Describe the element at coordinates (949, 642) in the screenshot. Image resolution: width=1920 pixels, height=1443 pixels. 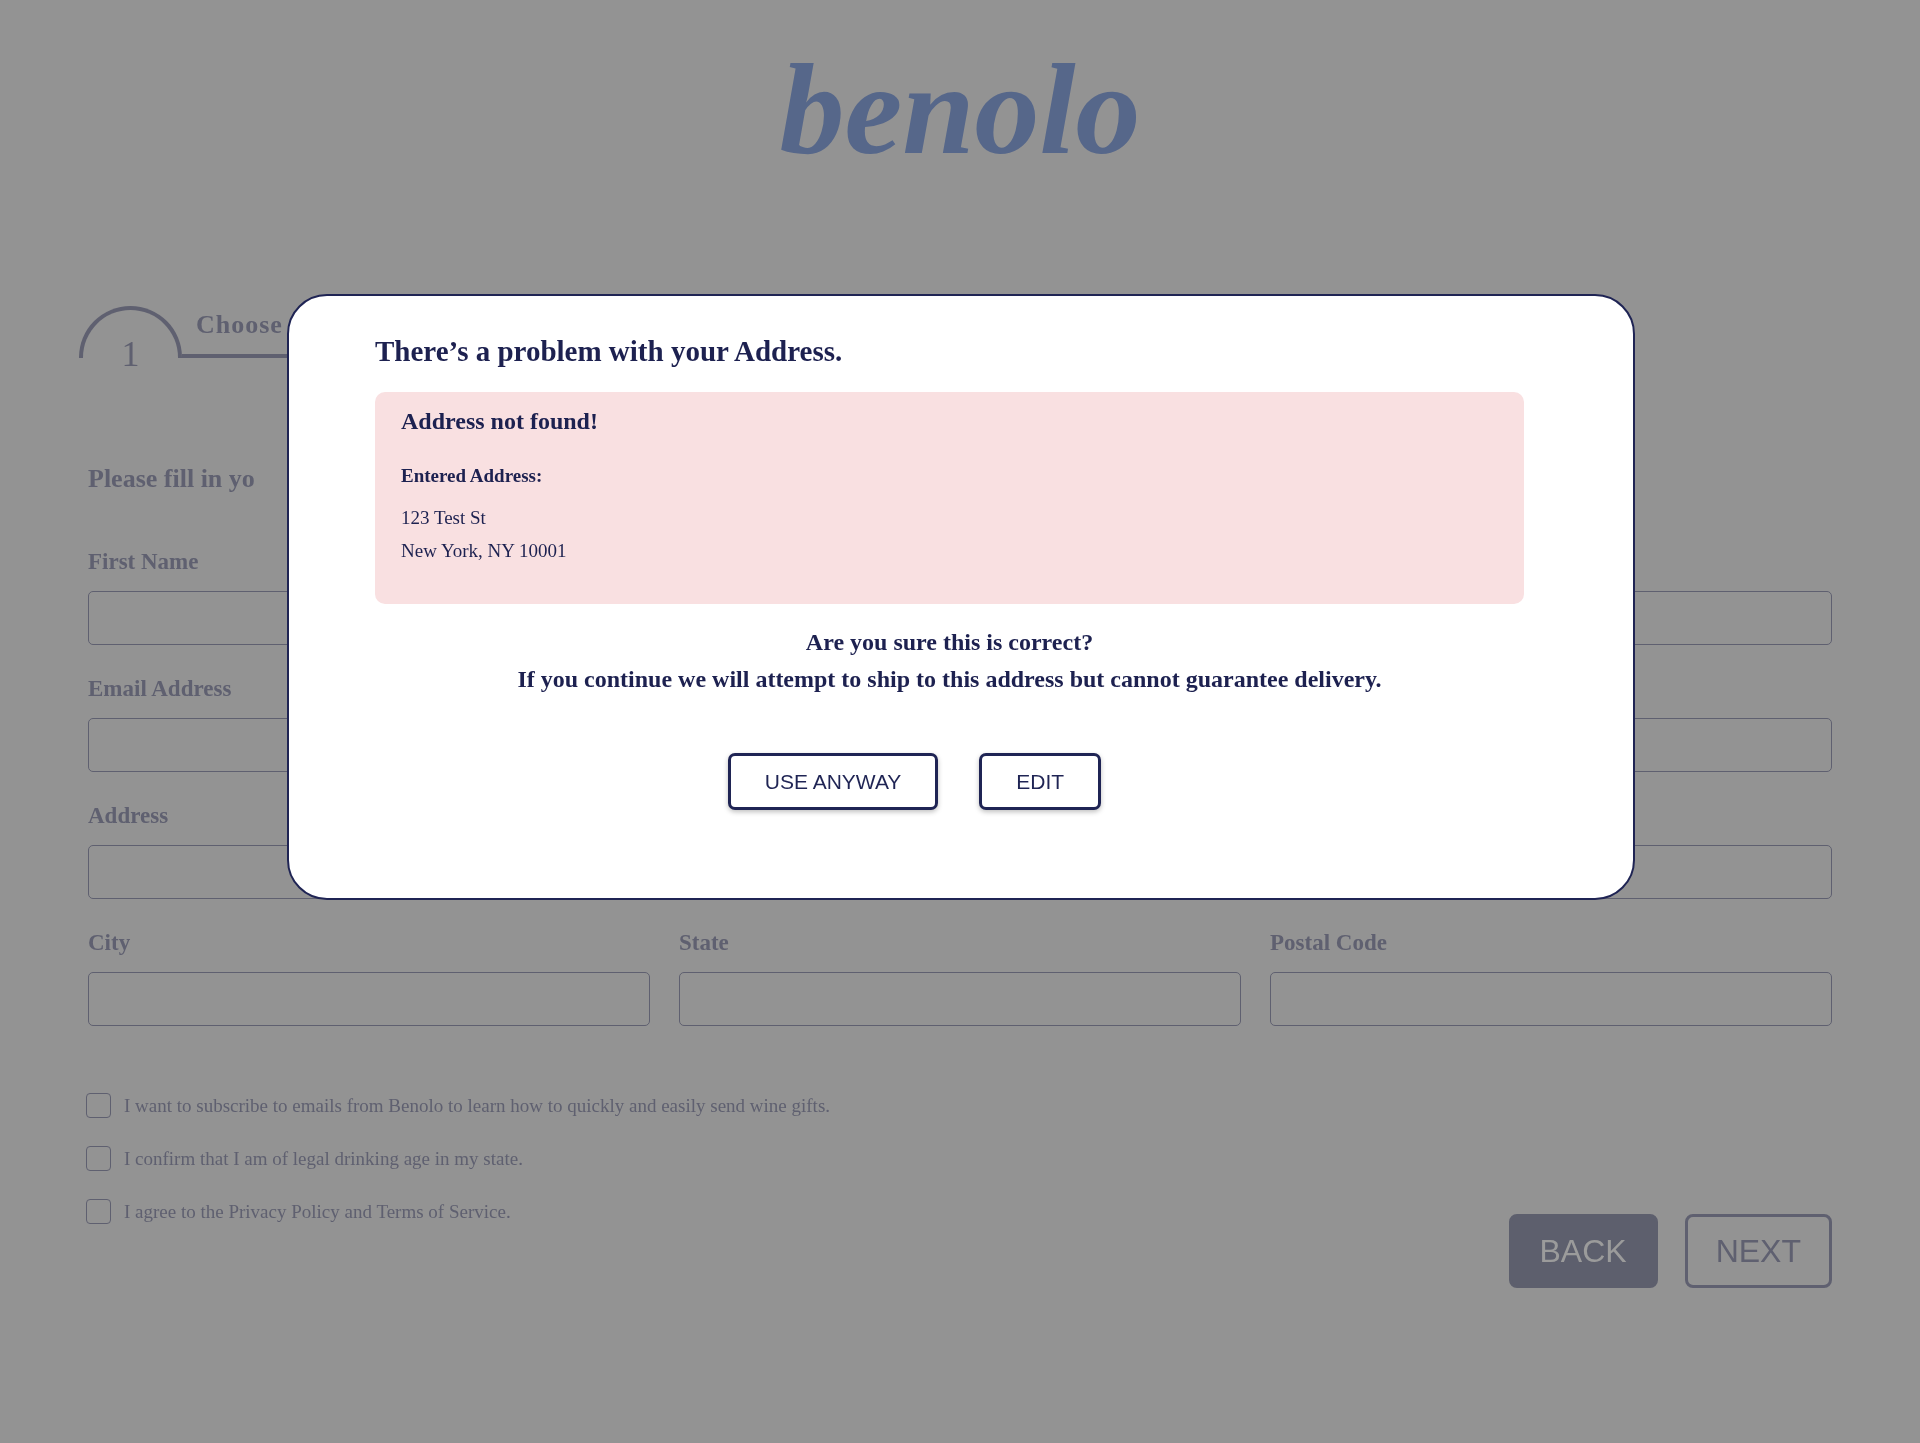
I see `dialog-message: Are you sure this is correct?` at that location.